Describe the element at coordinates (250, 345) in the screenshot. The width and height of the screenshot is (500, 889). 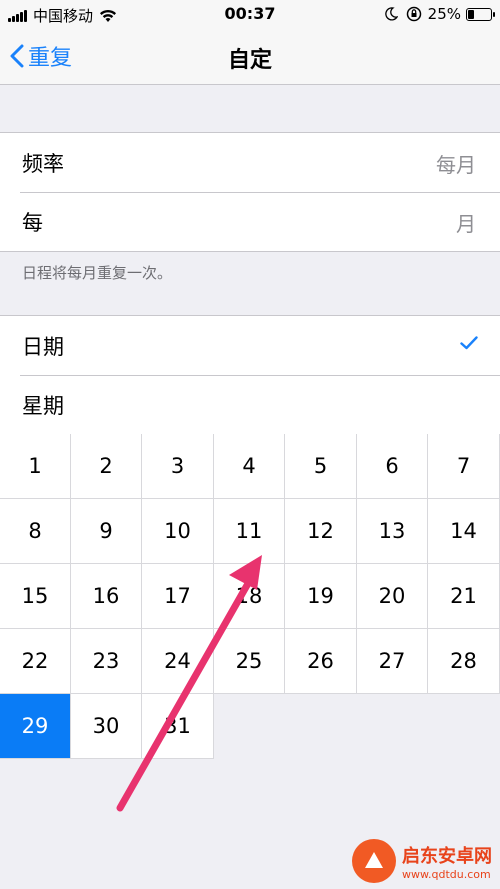
I see `date-mode-row: 日期` at that location.